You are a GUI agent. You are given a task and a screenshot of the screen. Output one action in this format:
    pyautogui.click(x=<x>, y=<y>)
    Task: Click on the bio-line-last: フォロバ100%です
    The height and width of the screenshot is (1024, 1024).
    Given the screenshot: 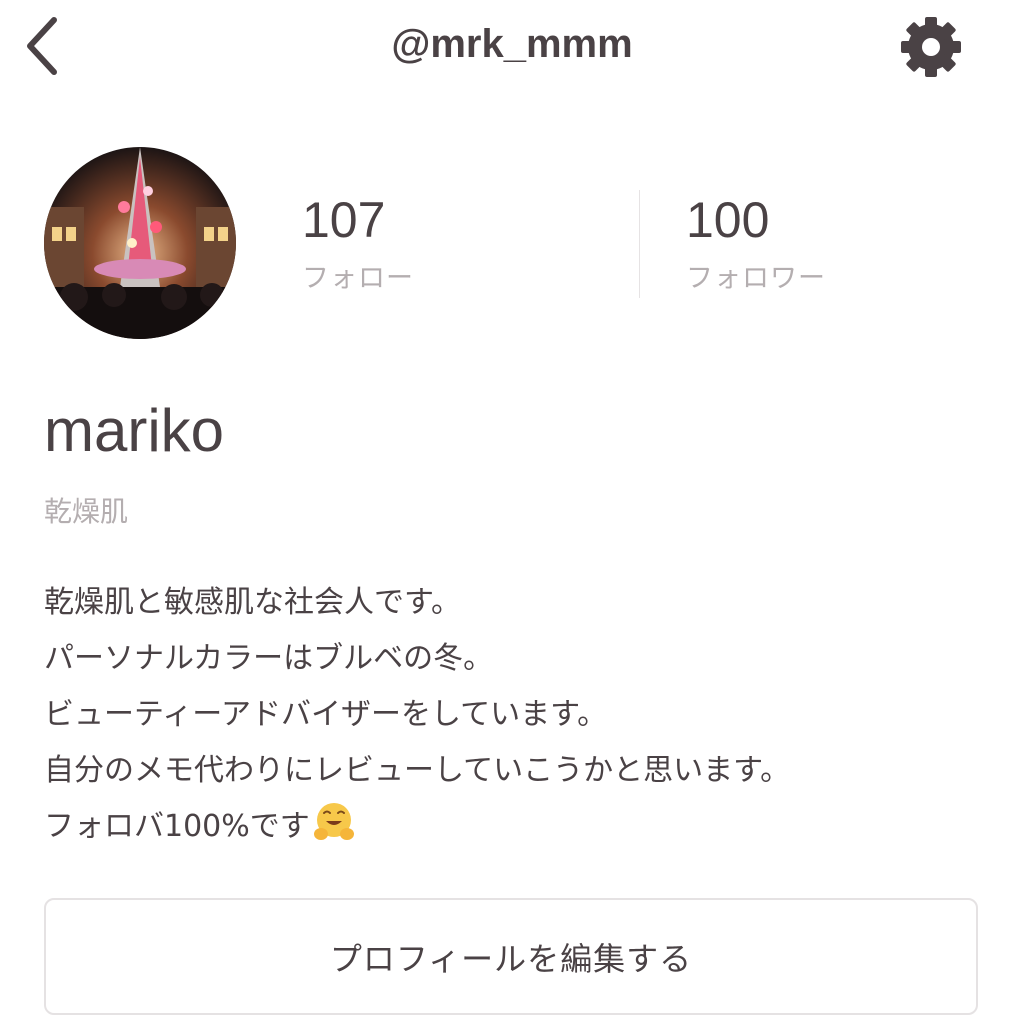 What is the action you would take?
    pyautogui.click(x=514, y=827)
    